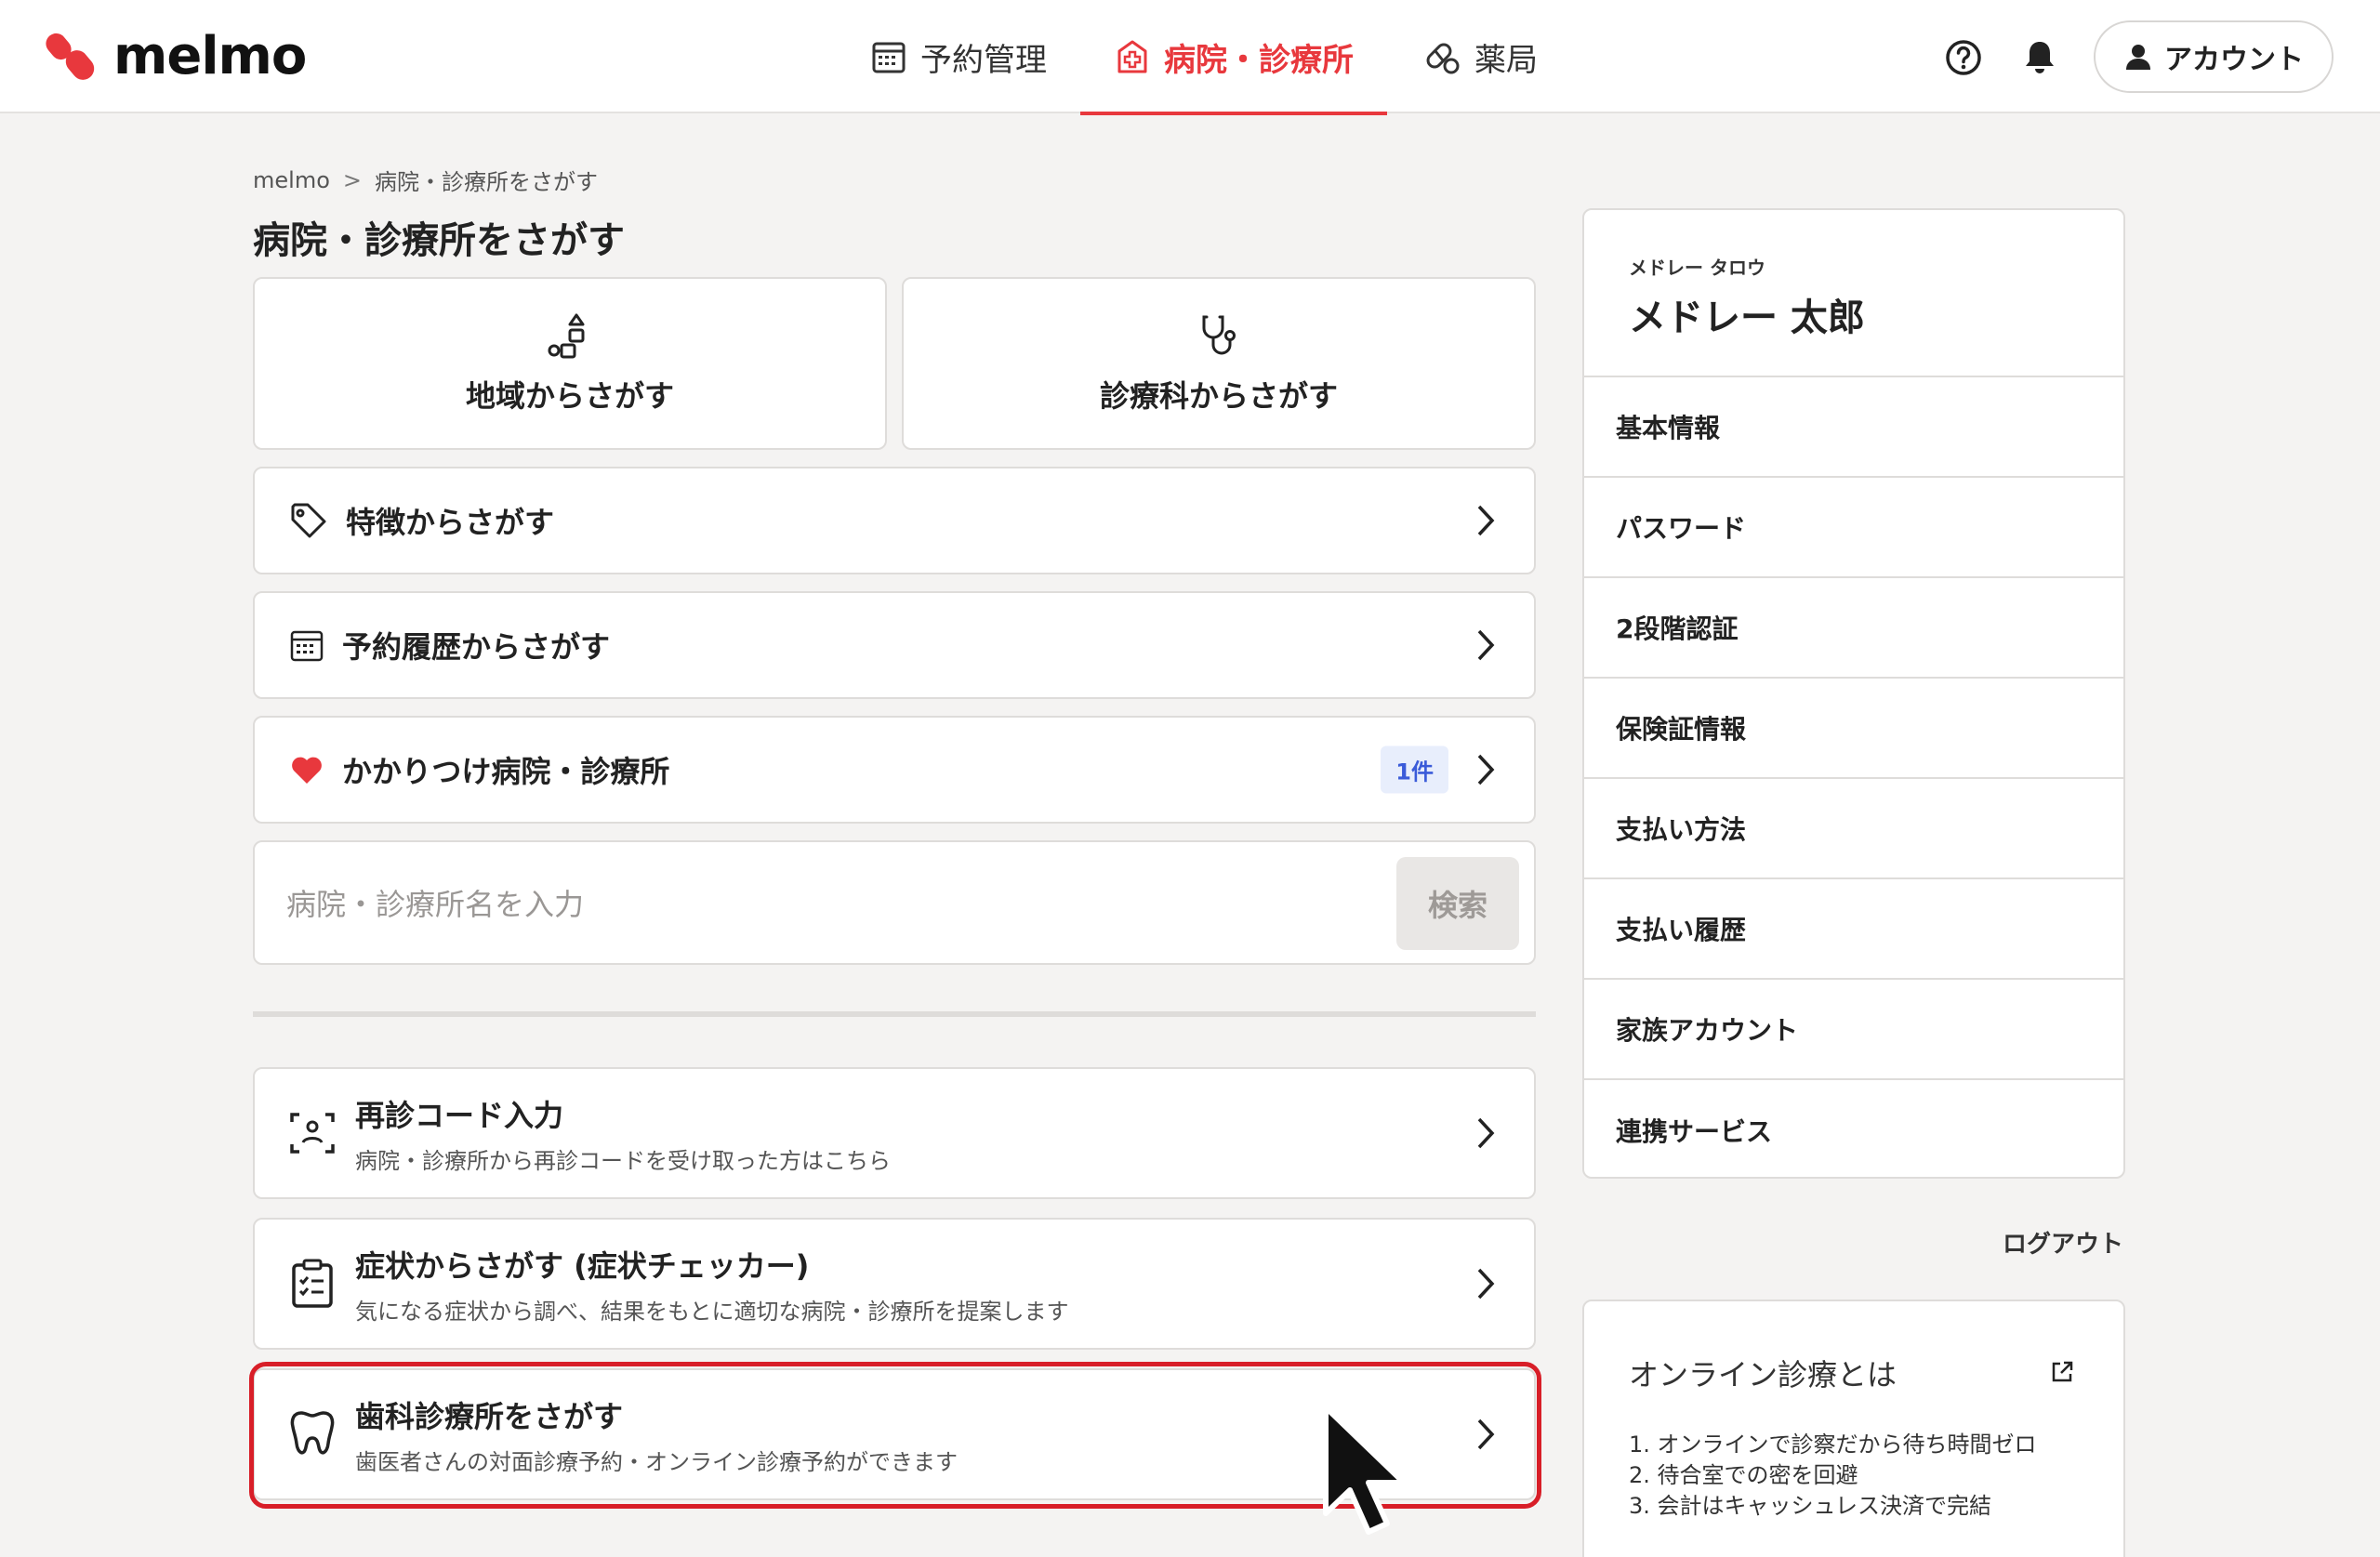 This screenshot has height=1557, width=2380. I want to click on breadcrumb-home: melmo, so click(291, 180).